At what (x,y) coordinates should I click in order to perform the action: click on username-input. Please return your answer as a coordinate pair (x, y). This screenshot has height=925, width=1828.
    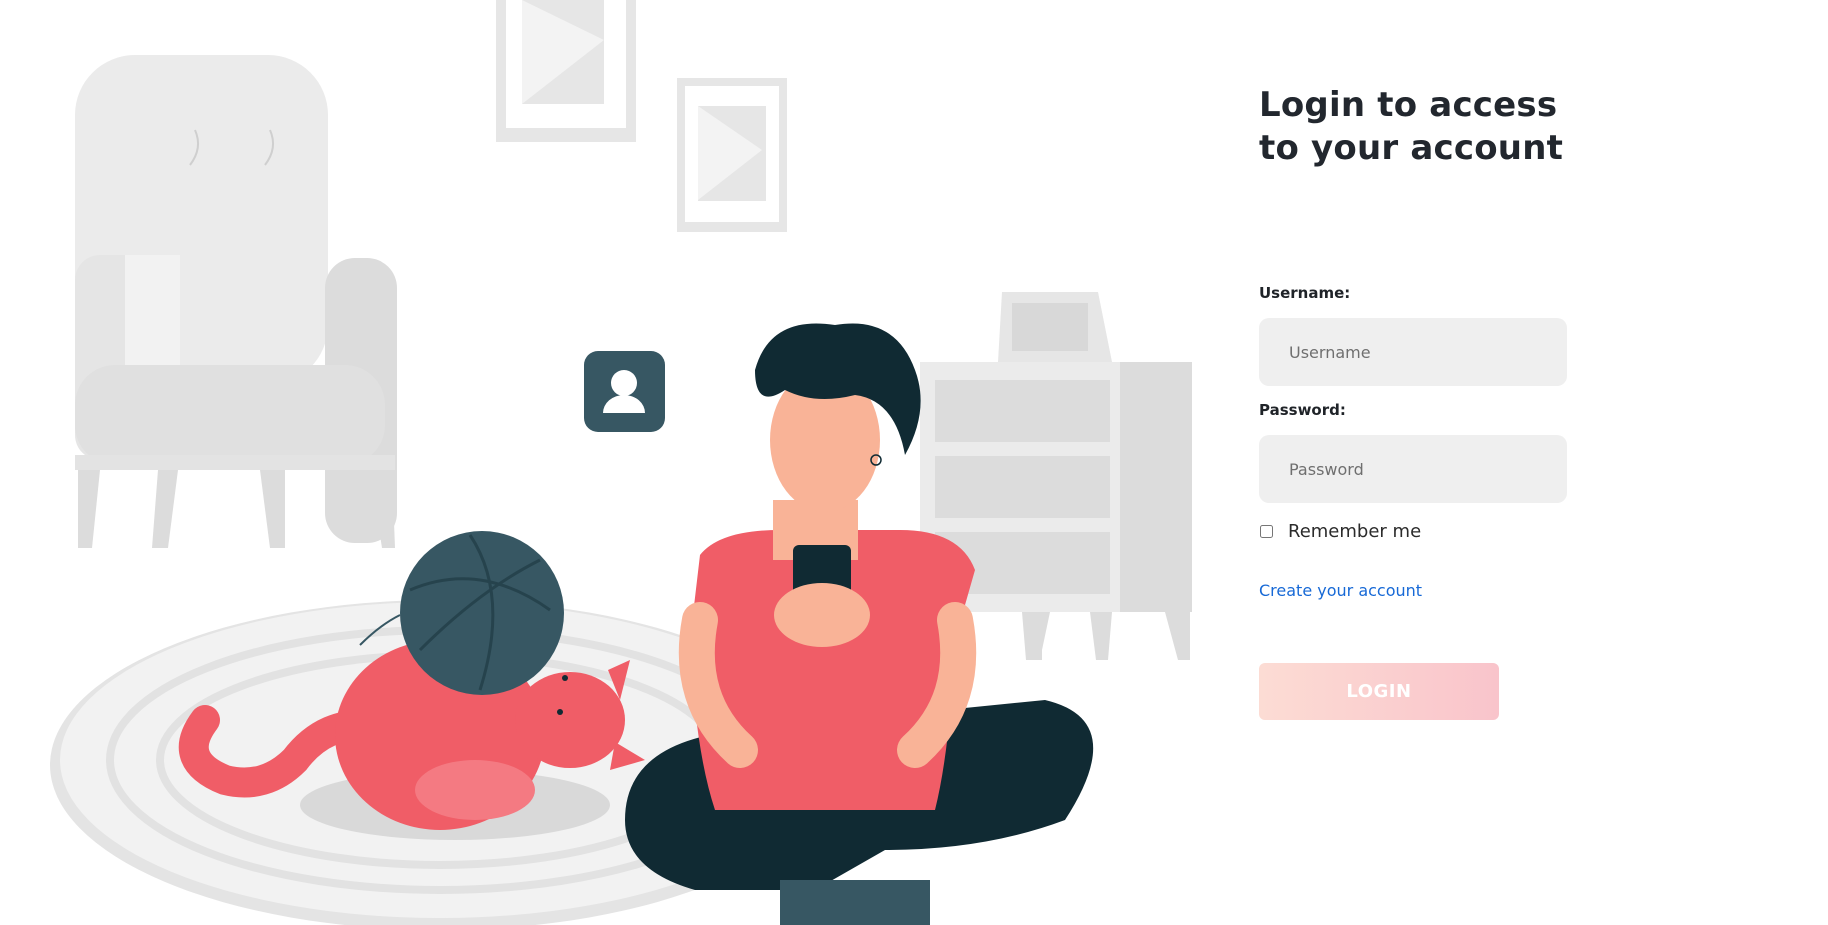
    Looking at the image, I should click on (1413, 352).